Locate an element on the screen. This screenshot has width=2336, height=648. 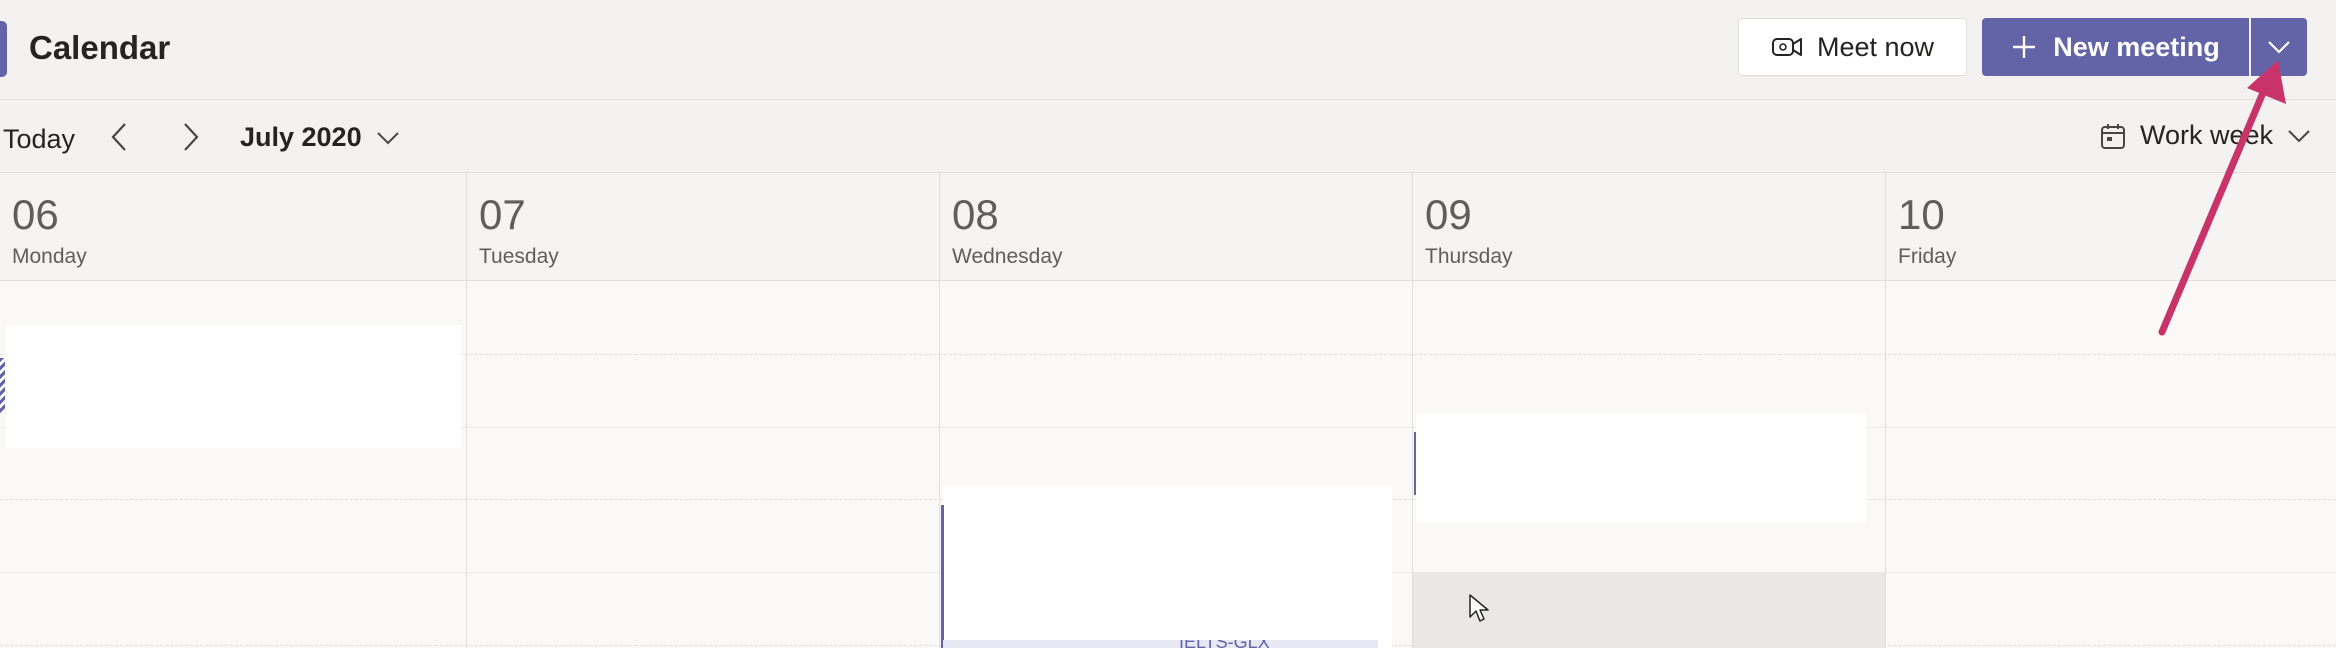
day-number: 07 is located at coordinates (502, 214).